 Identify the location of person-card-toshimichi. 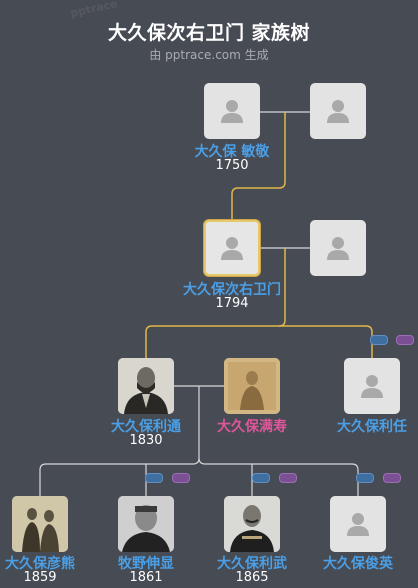
(146, 386).